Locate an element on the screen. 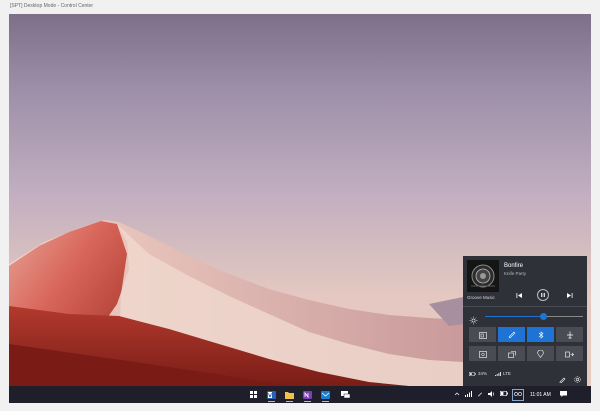 This screenshot has height=411, width=600. network-type: LTE is located at coordinates (507, 373).